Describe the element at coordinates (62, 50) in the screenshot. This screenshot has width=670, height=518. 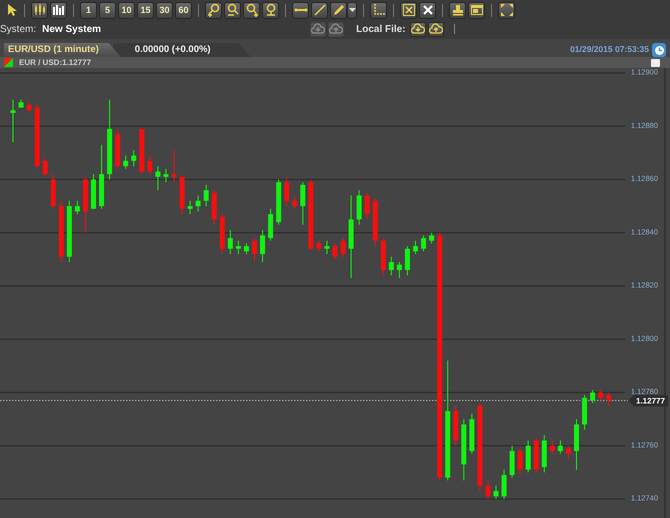
I see `chart-tab: EUR/USD (1 minute)` at that location.